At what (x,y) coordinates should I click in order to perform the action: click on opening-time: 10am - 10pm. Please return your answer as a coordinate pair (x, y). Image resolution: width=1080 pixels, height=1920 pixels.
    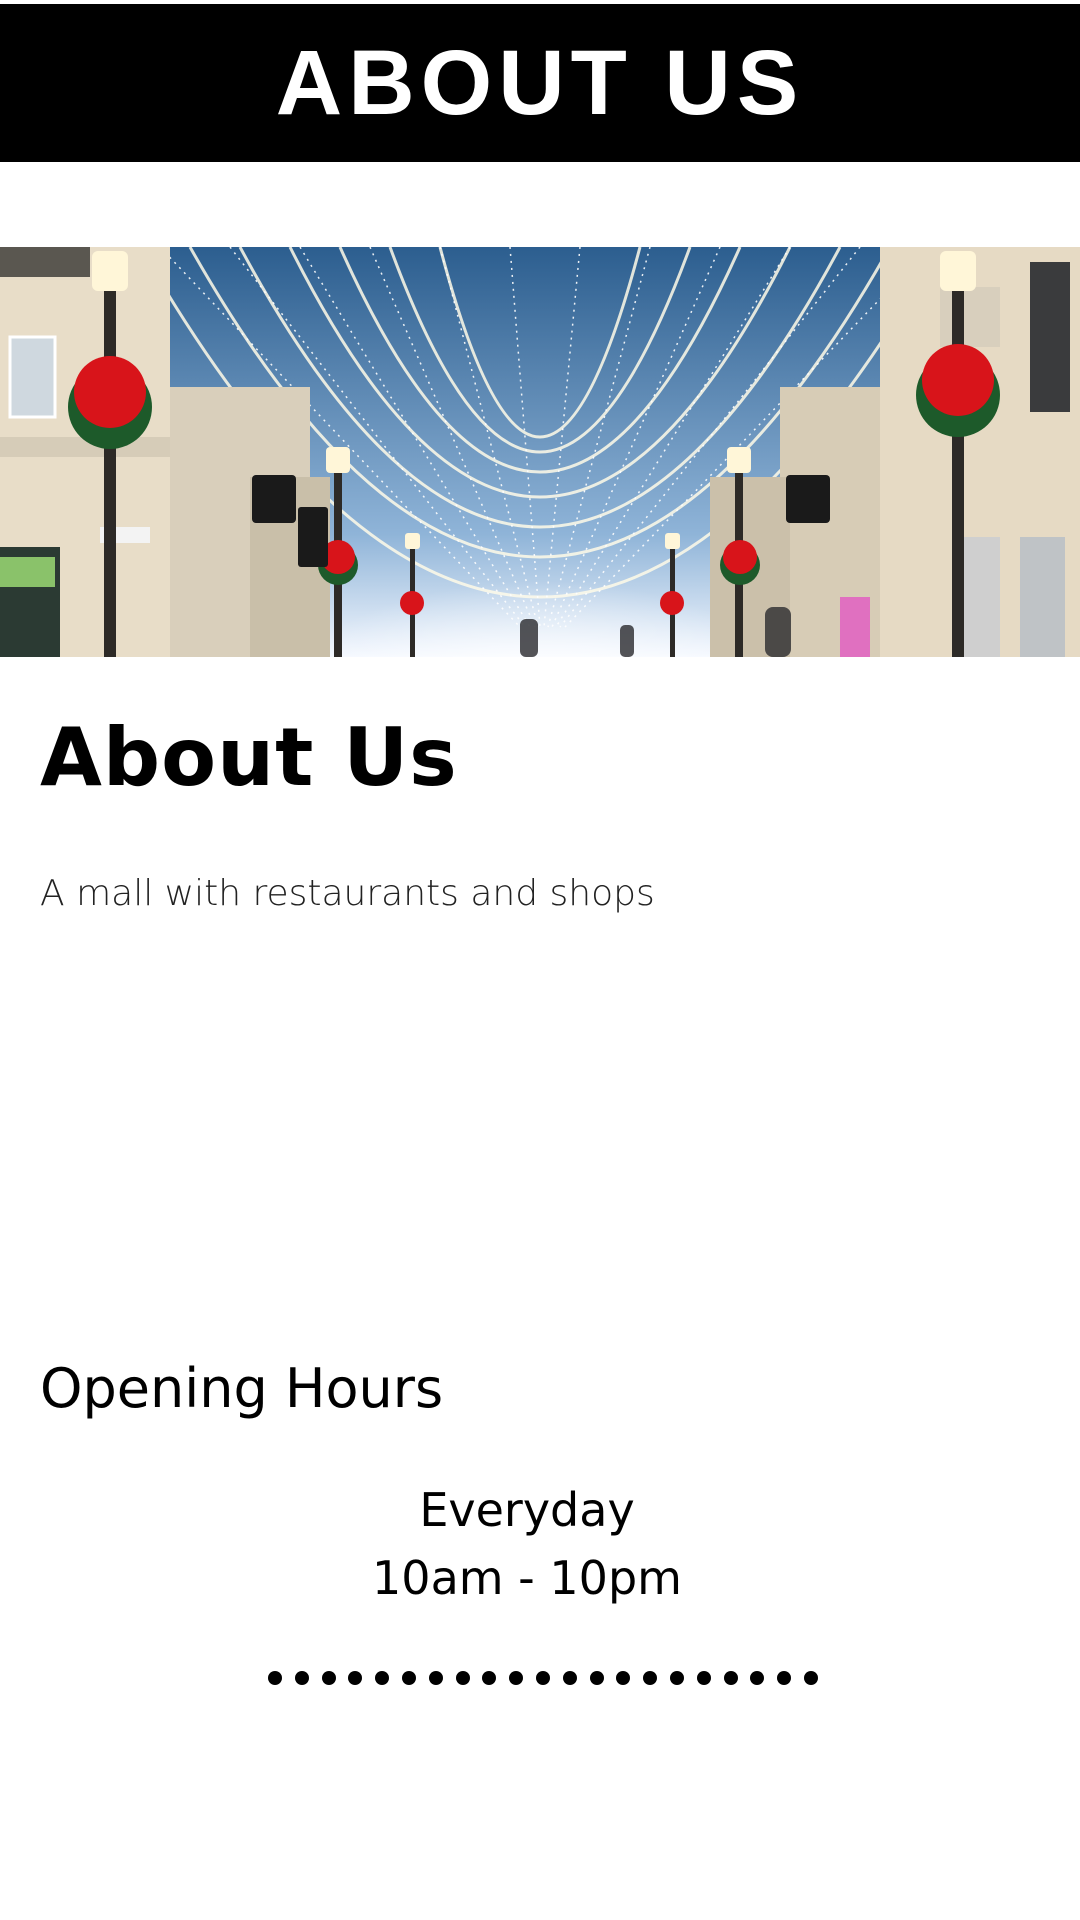
    Looking at the image, I should click on (527, 1578).